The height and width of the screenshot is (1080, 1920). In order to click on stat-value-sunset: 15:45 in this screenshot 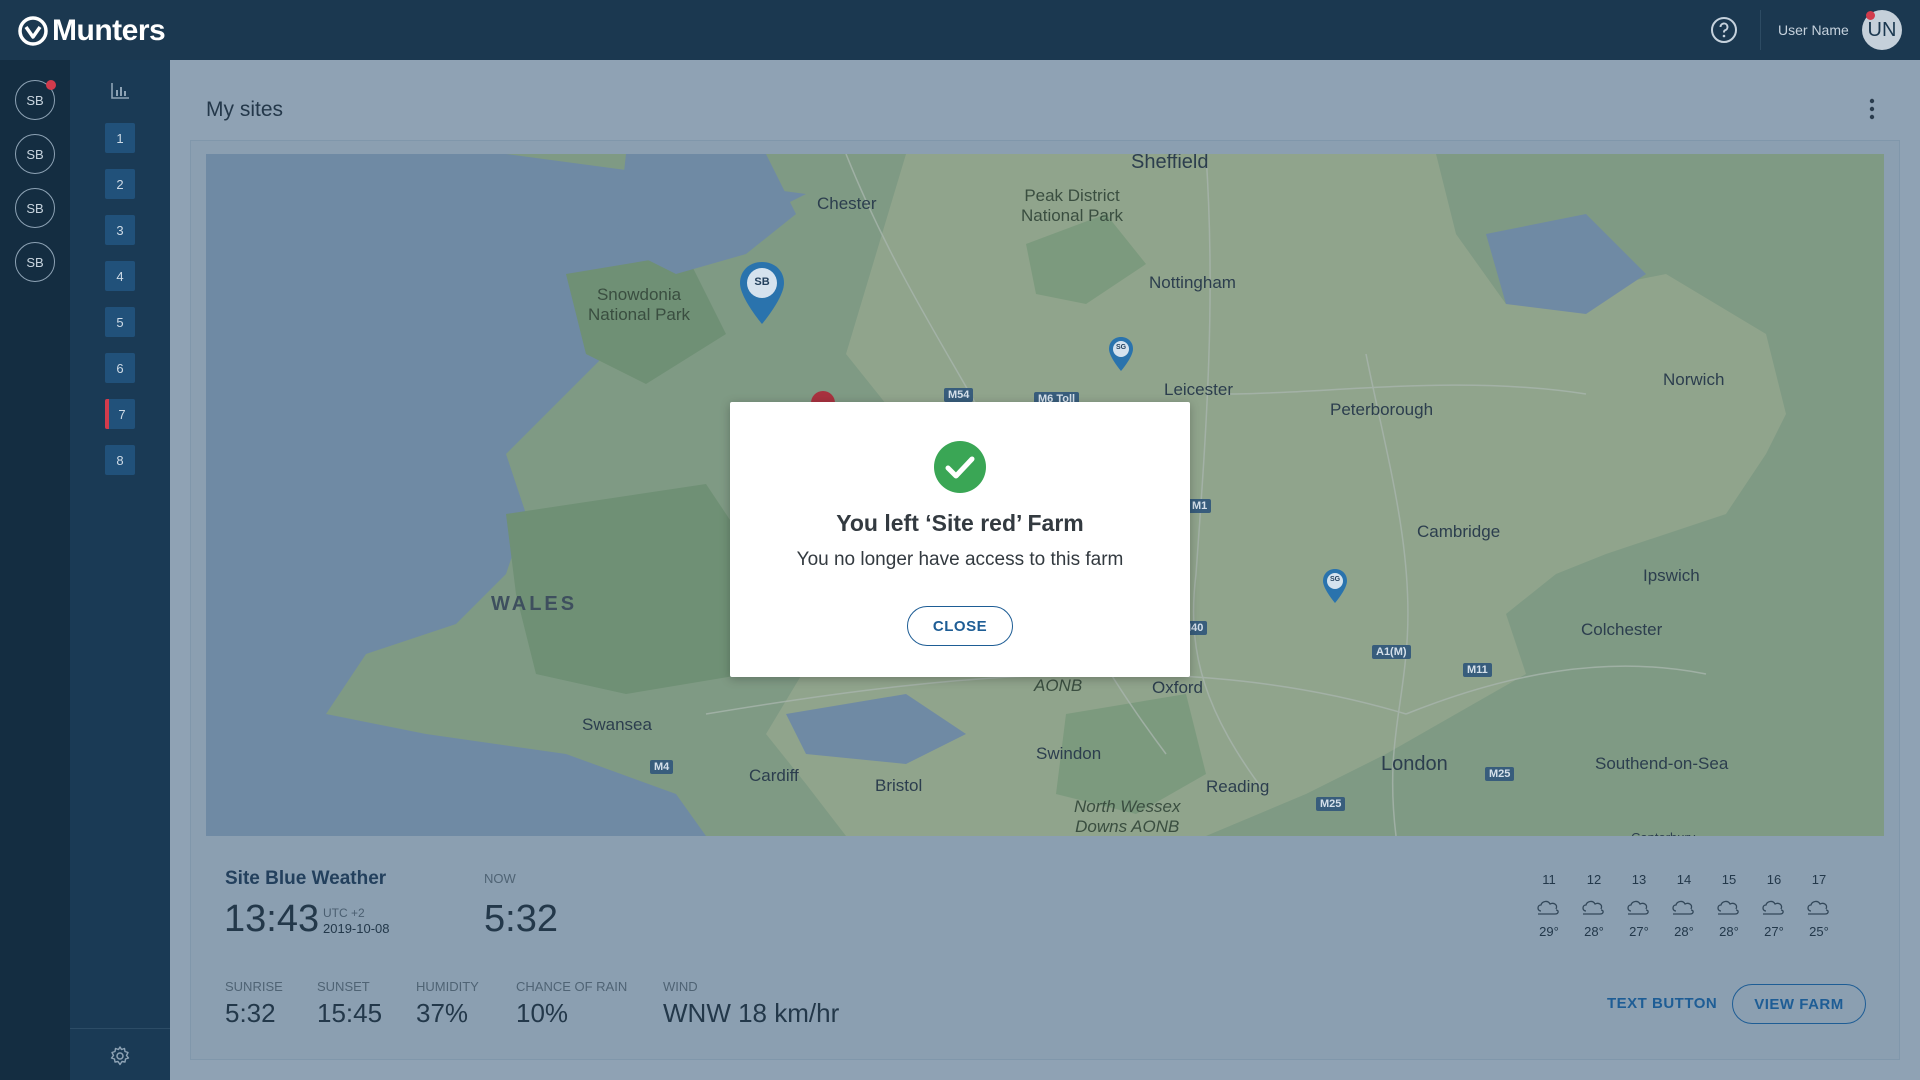, I will do `click(350, 1013)`.